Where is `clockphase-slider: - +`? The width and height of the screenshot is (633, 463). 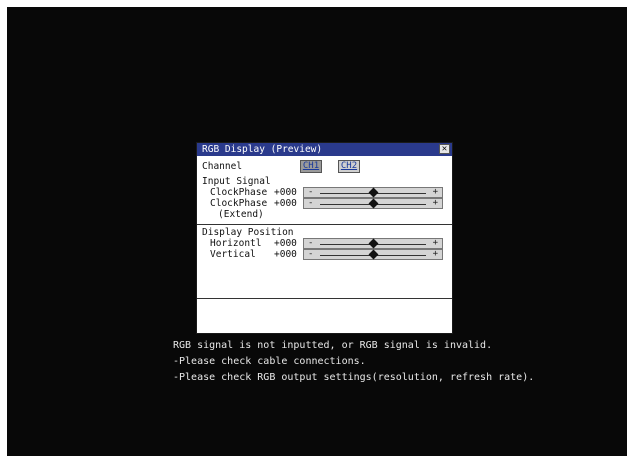
clockphase-slider: - + is located at coordinates (373, 192).